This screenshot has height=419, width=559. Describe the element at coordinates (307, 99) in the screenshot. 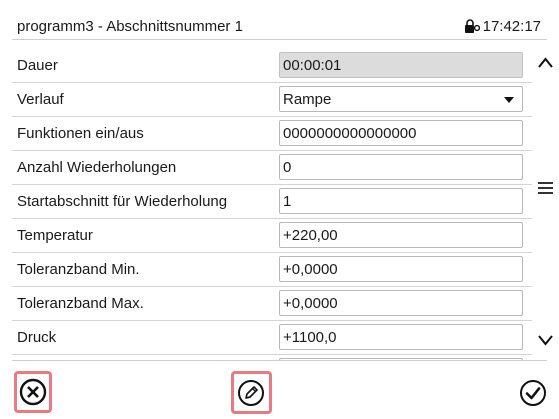

I see `verlauf-value: Rampe` at that location.